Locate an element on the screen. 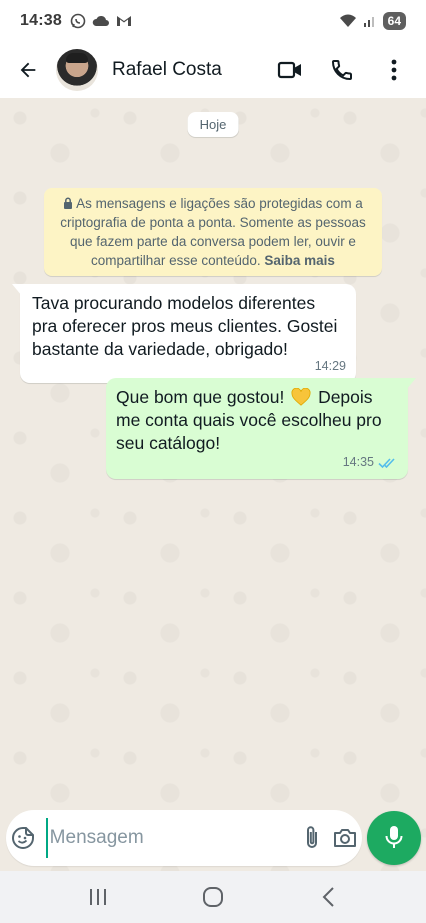 The height and width of the screenshot is (923, 426). home-button is located at coordinates (213, 897).